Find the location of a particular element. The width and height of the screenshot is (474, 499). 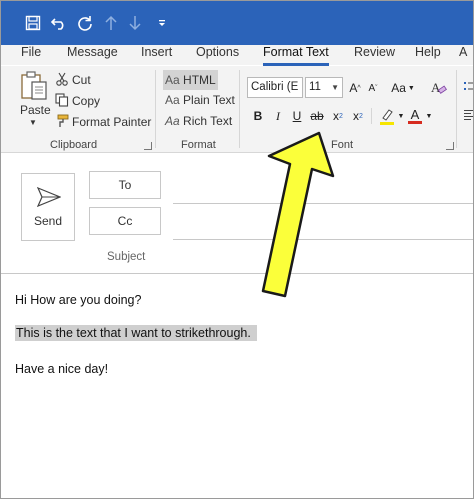

body-line-3: Have a nice day! is located at coordinates (61, 369).